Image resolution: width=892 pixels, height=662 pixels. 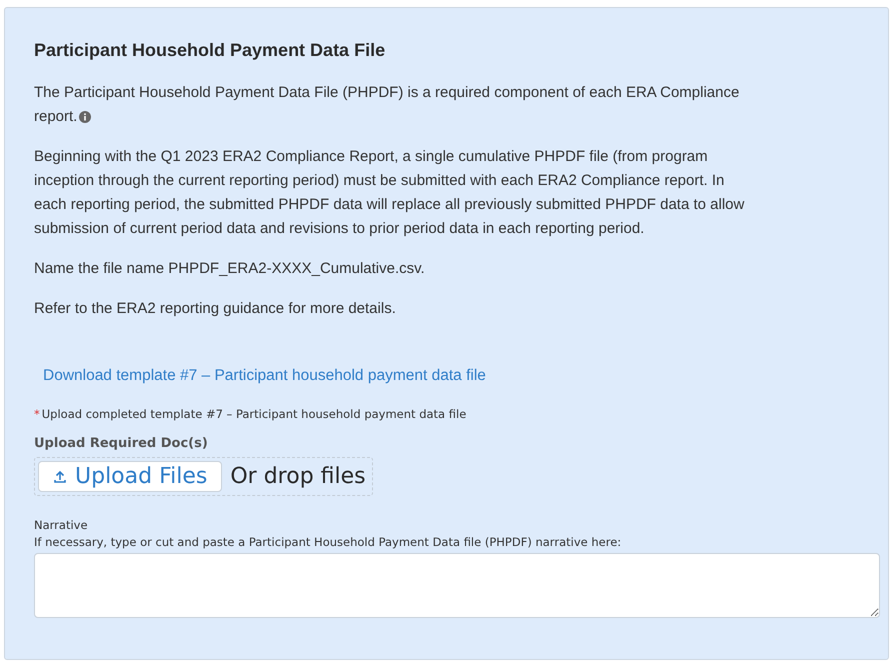 I want to click on description-text: Beginning with the Q1 2023 ERA2 Compliance Report, a single cumulative PHPDF file (from program inception through the current reporting period) must be submitted with each ERA2 Compliance report. In each reporting period, the submitted PHPDF data will replace all previously submitted PHPDF data to allow submission of current period data and revisions to prior period data in each reporting period., so click(x=390, y=193).